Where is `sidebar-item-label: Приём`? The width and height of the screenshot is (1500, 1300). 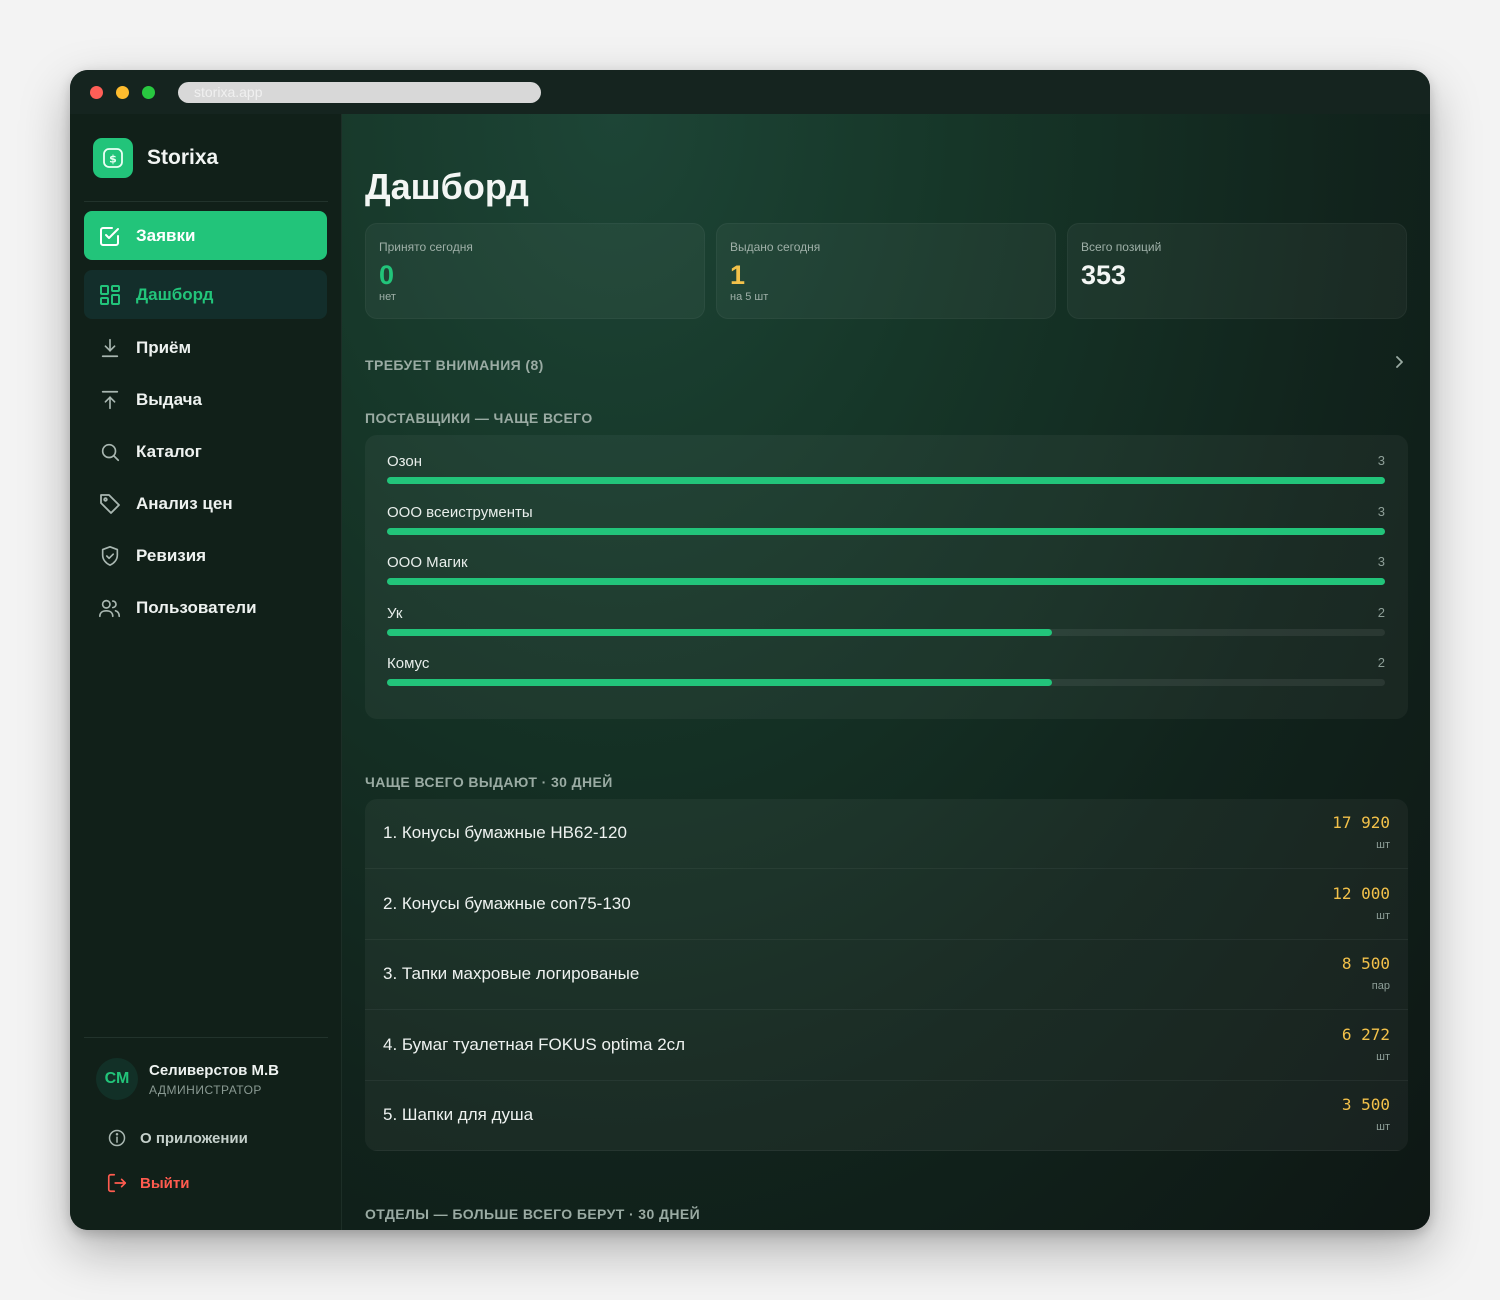
sidebar-item-label: Приём is located at coordinates (164, 347).